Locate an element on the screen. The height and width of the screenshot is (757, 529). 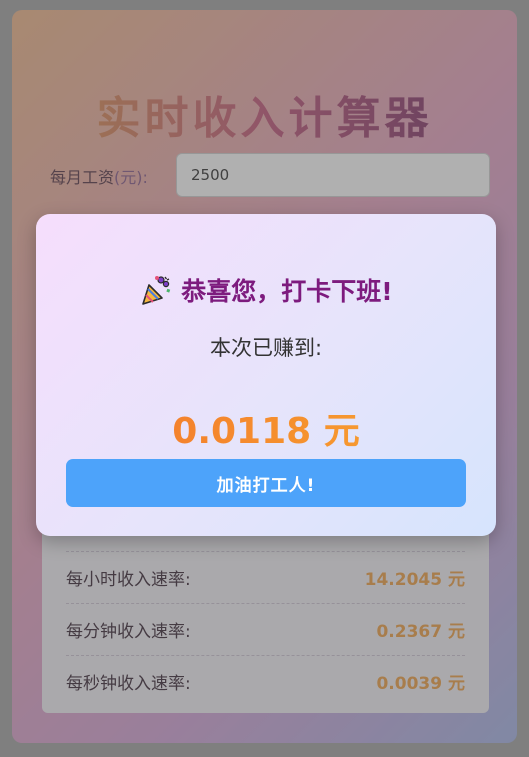
cheer-button: 加油打工人! is located at coordinates (266, 483).